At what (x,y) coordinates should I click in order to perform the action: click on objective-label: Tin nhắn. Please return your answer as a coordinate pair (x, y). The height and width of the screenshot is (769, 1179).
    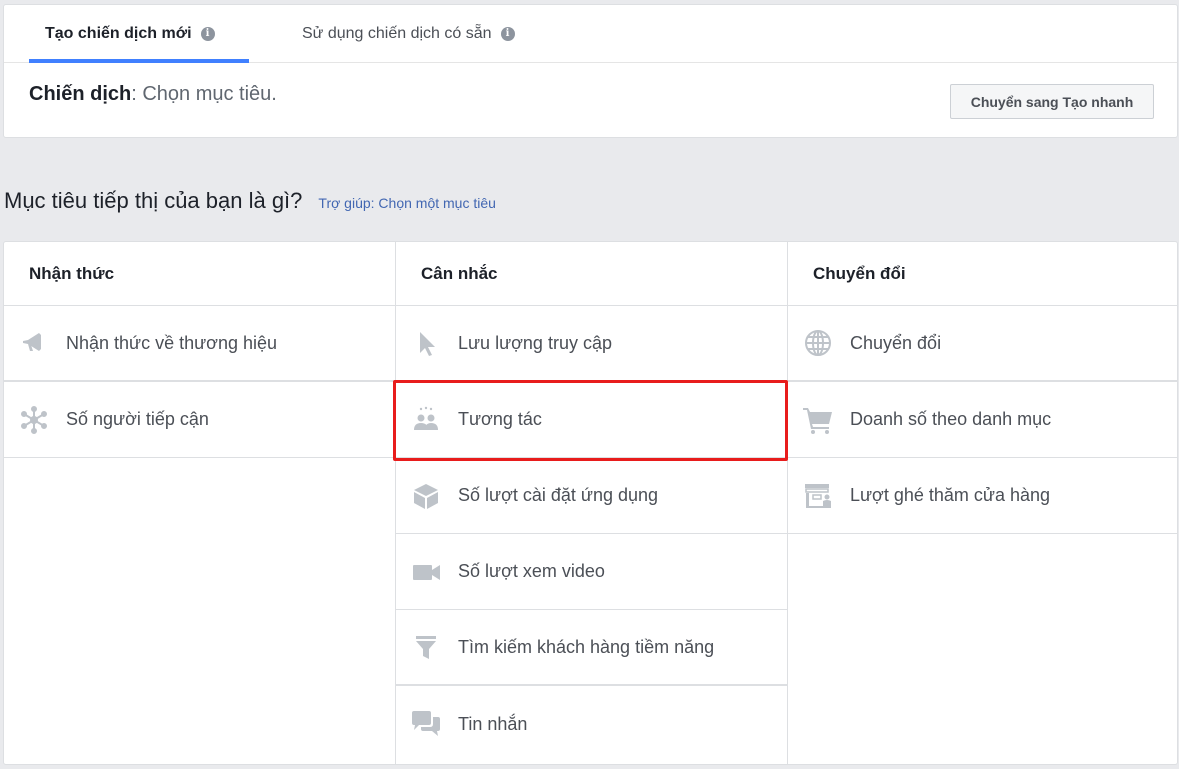
    Looking at the image, I should click on (493, 723).